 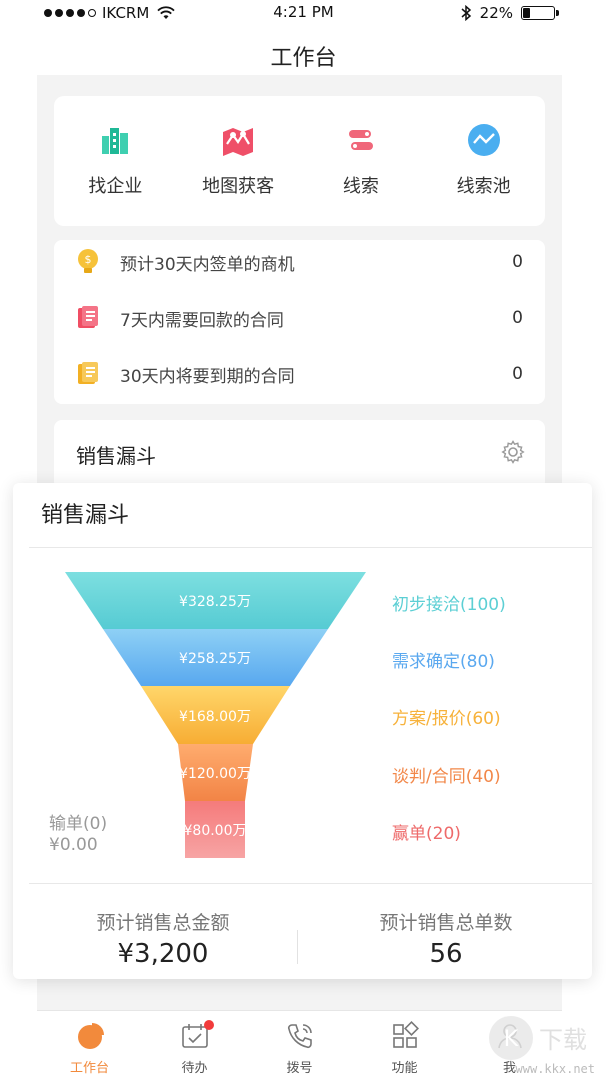 What do you see at coordinates (446, 774) in the screenshot?
I see `funnel-stage-label: 谈判/合同(40)` at bounding box center [446, 774].